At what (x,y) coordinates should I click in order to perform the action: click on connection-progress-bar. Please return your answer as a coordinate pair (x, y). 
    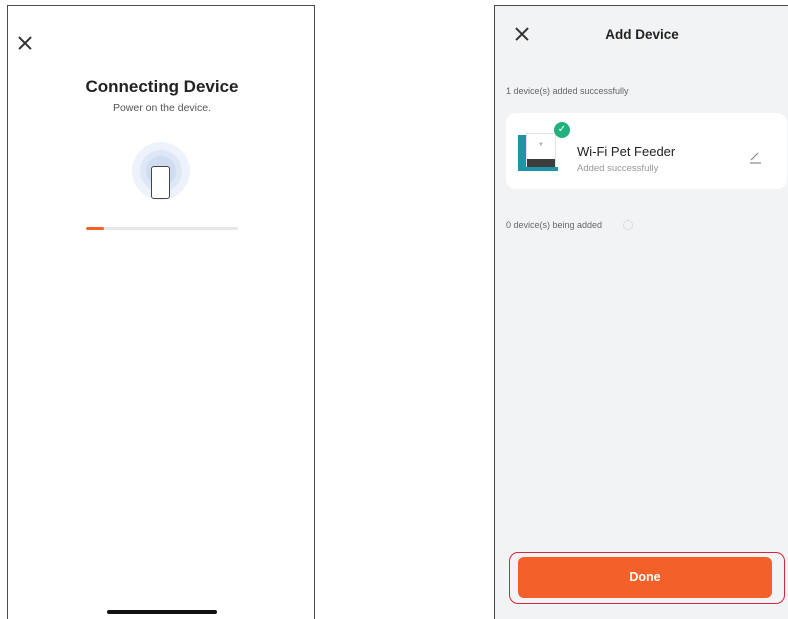
    Looking at the image, I should click on (162, 228).